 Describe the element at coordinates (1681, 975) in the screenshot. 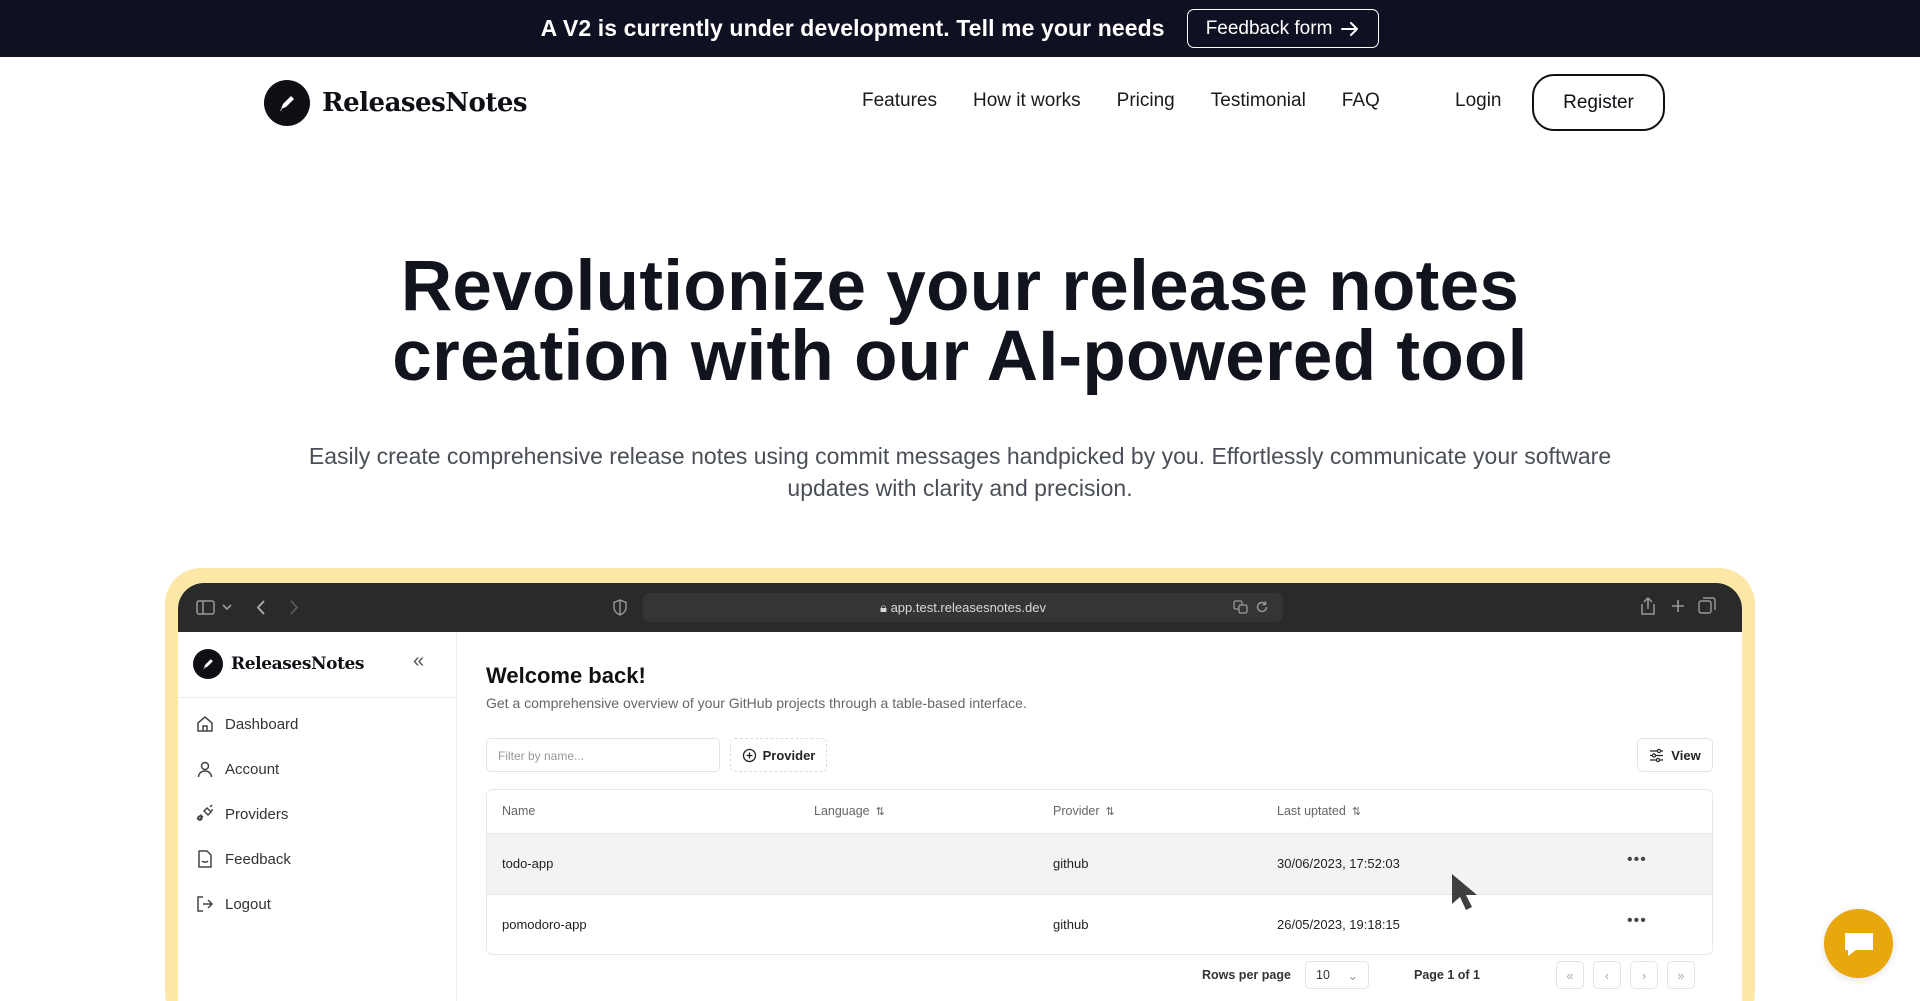

I see `last-page-button: »` at that location.